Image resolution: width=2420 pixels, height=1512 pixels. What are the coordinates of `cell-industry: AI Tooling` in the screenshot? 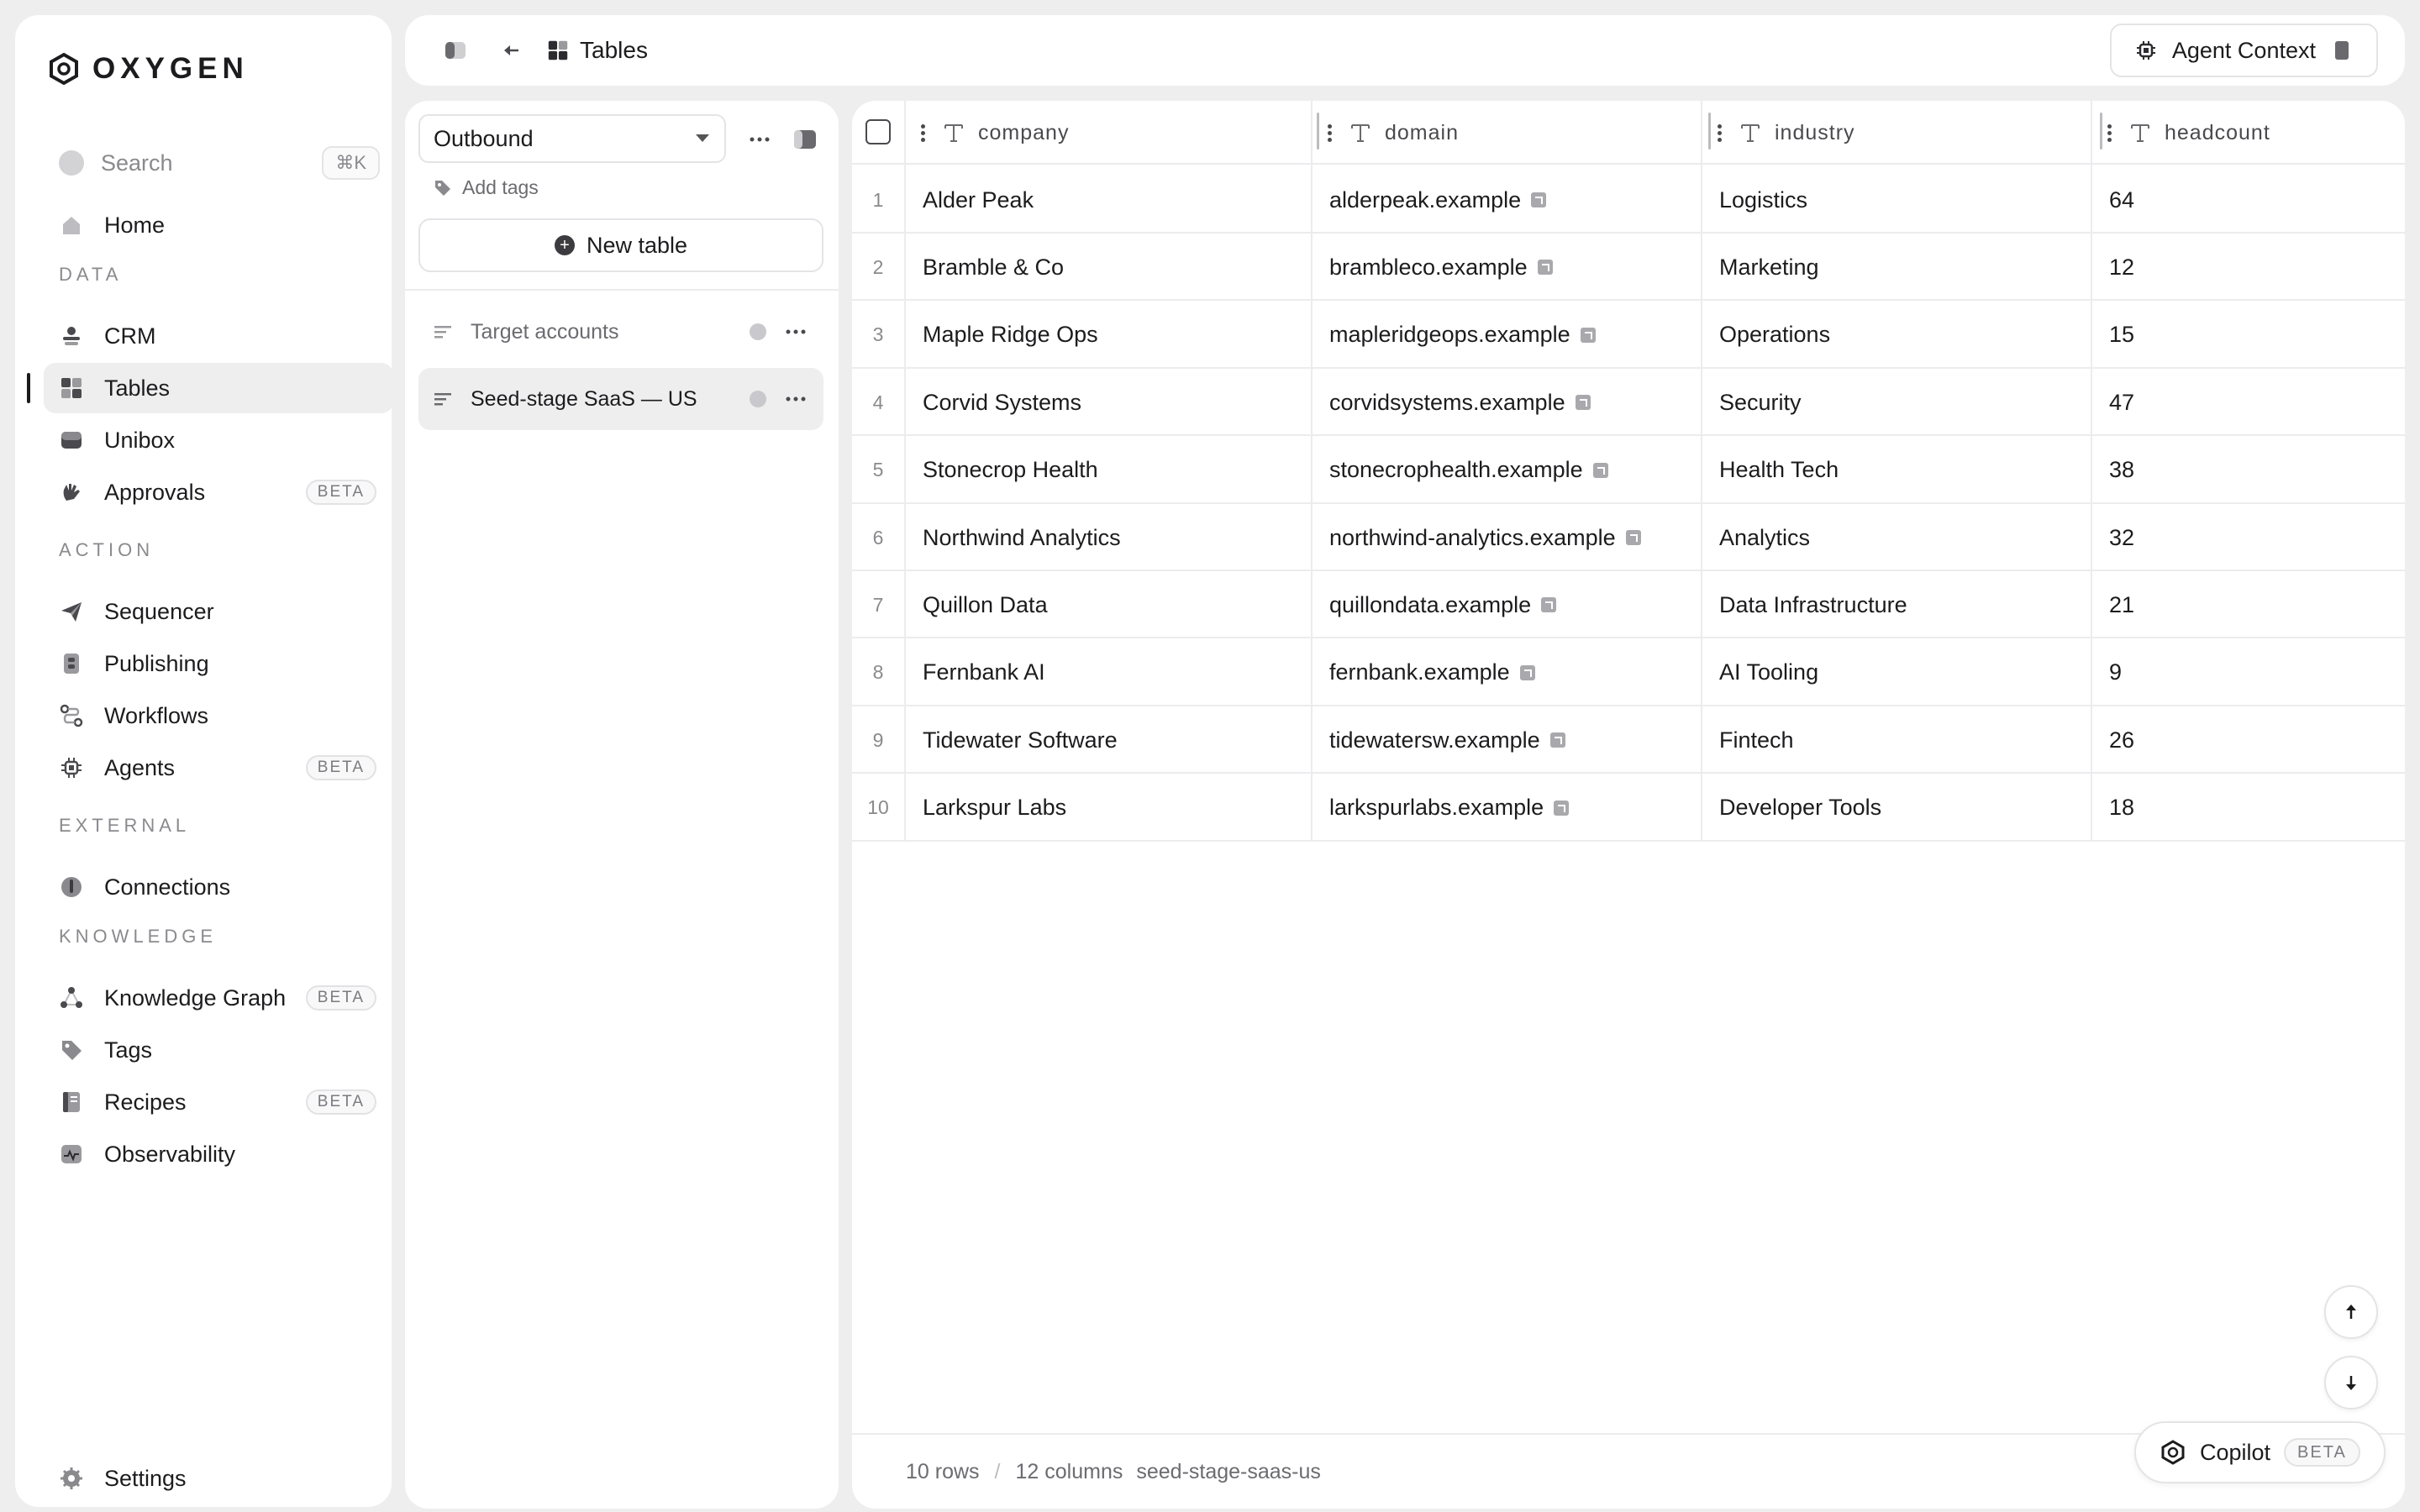 It's located at (1904, 672).